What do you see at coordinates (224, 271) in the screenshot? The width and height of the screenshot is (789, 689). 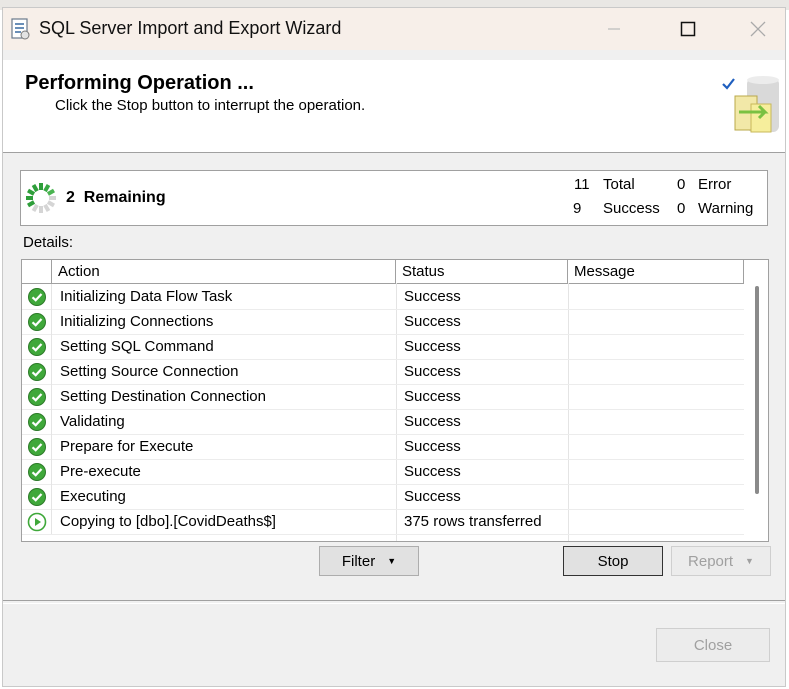 I see `column-header-action: Action` at bounding box center [224, 271].